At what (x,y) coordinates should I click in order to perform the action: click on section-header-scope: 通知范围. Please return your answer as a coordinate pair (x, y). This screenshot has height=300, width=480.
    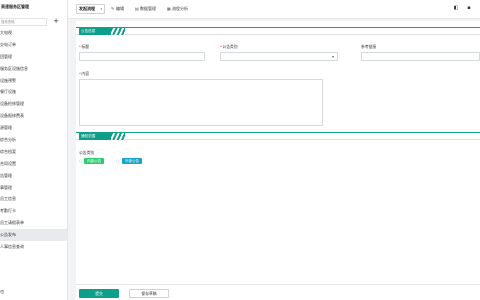
    Looking at the image, I should click on (278, 136).